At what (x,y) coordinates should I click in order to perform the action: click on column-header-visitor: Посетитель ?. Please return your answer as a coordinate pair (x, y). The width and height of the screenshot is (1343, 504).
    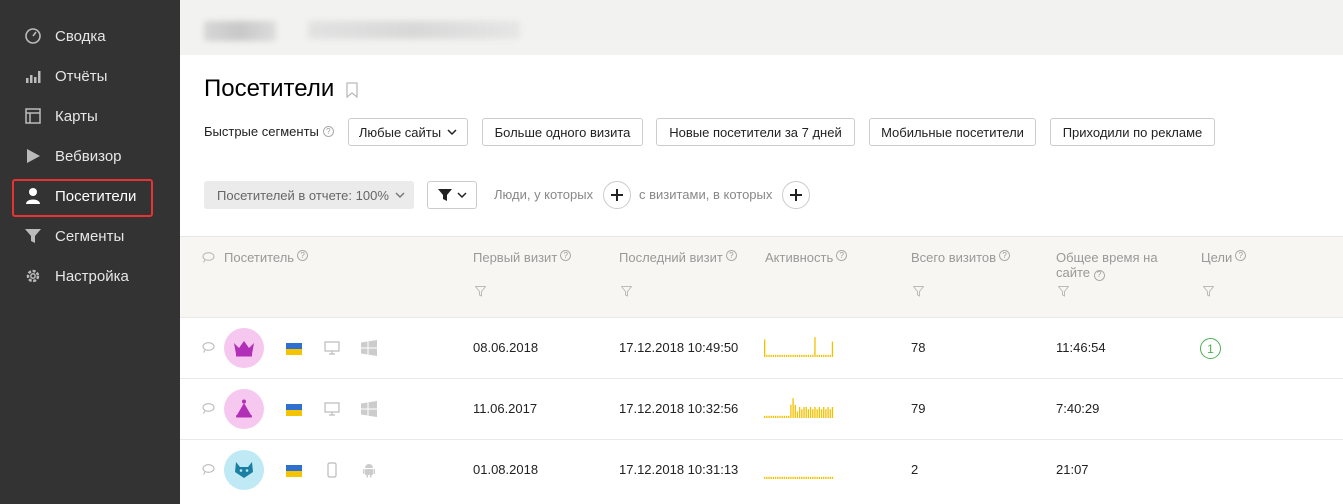
    Looking at the image, I should click on (255, 257).